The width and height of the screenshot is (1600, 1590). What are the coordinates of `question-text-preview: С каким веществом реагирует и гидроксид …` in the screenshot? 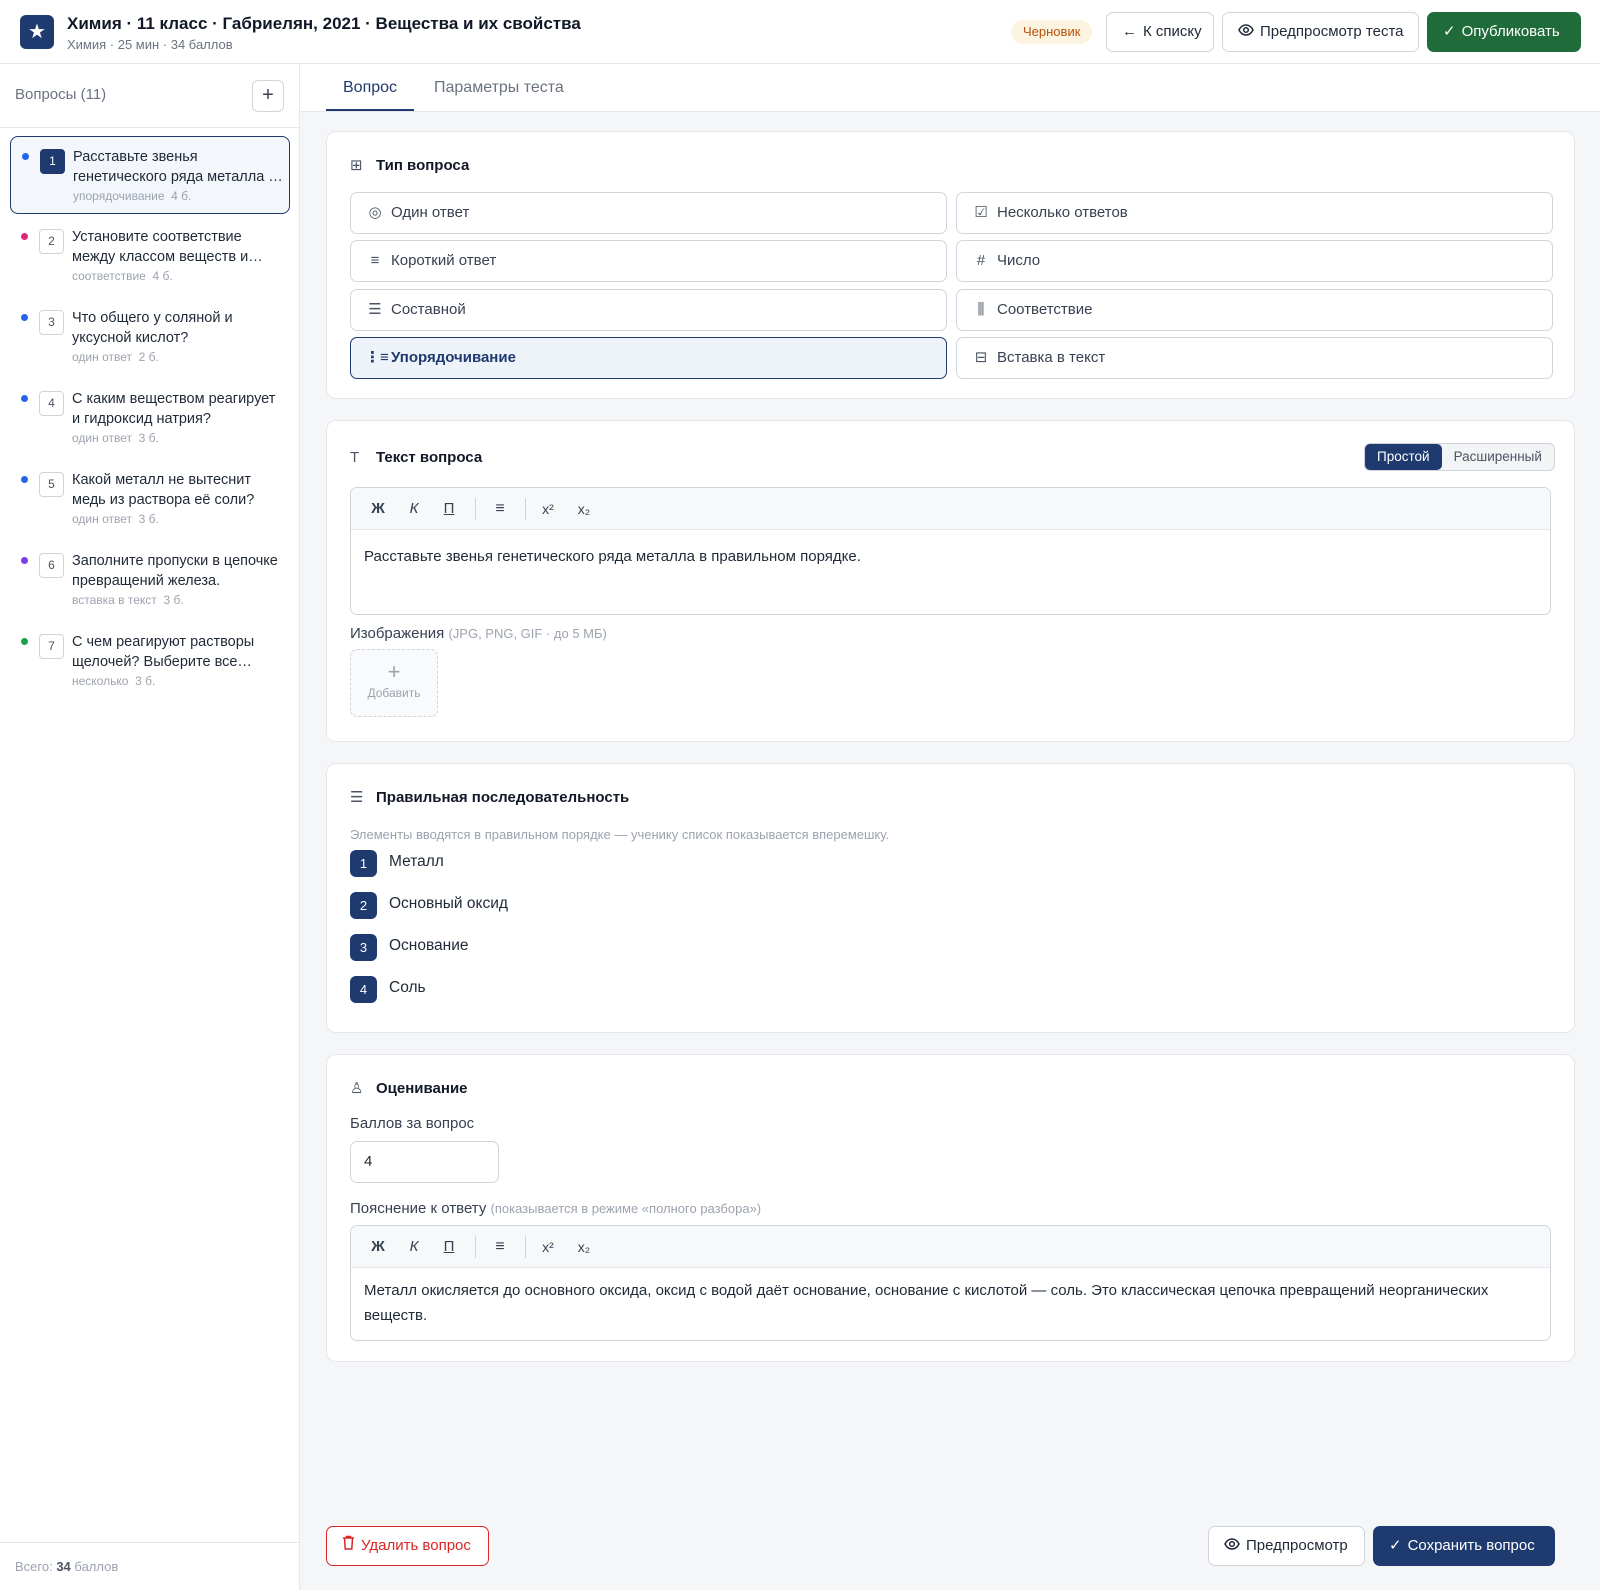 It's located at (174, 409).